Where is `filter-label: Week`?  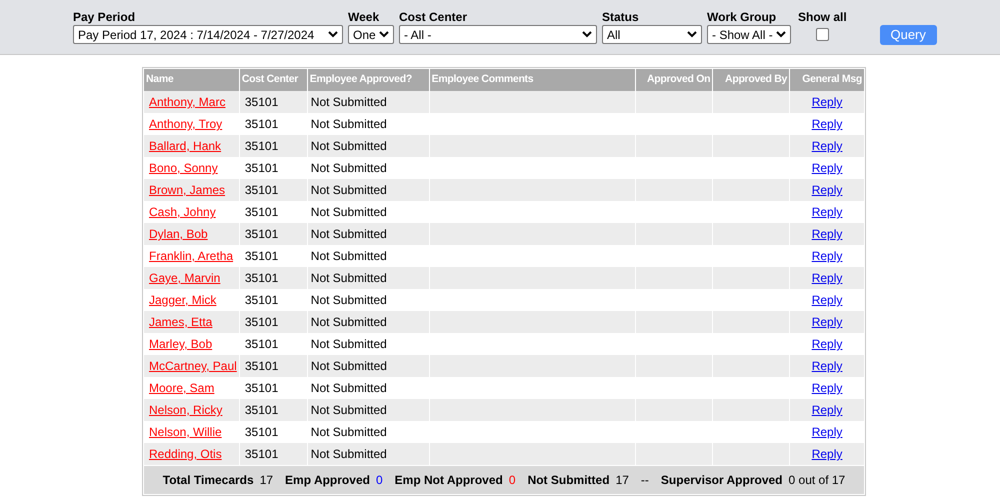 filter-label: Week is located at coordinates (364, 17).